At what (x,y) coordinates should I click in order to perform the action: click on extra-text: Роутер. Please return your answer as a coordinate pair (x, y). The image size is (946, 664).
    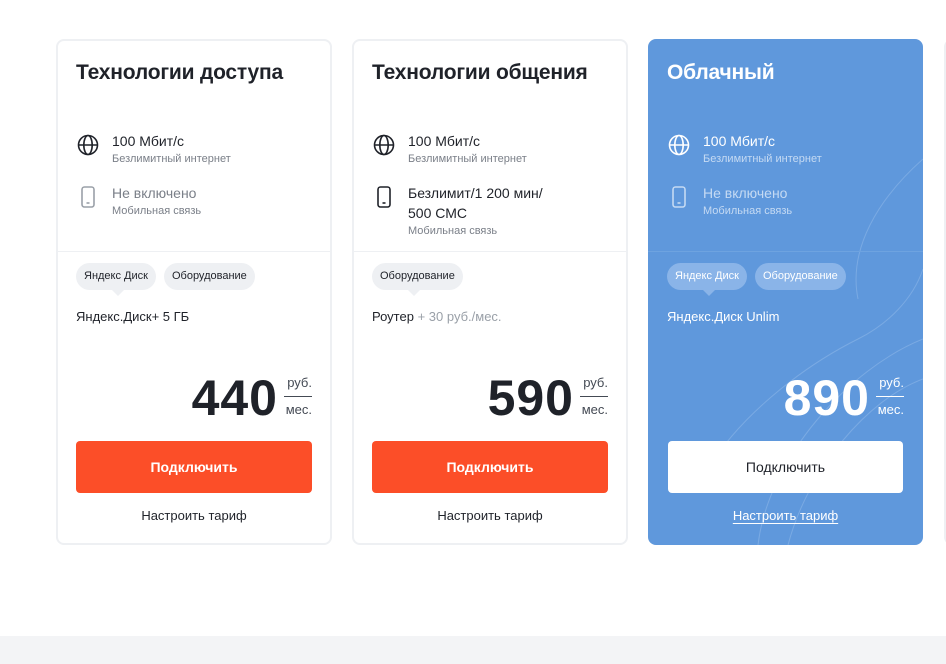
    Looking at the image, I should click on (393, 316).